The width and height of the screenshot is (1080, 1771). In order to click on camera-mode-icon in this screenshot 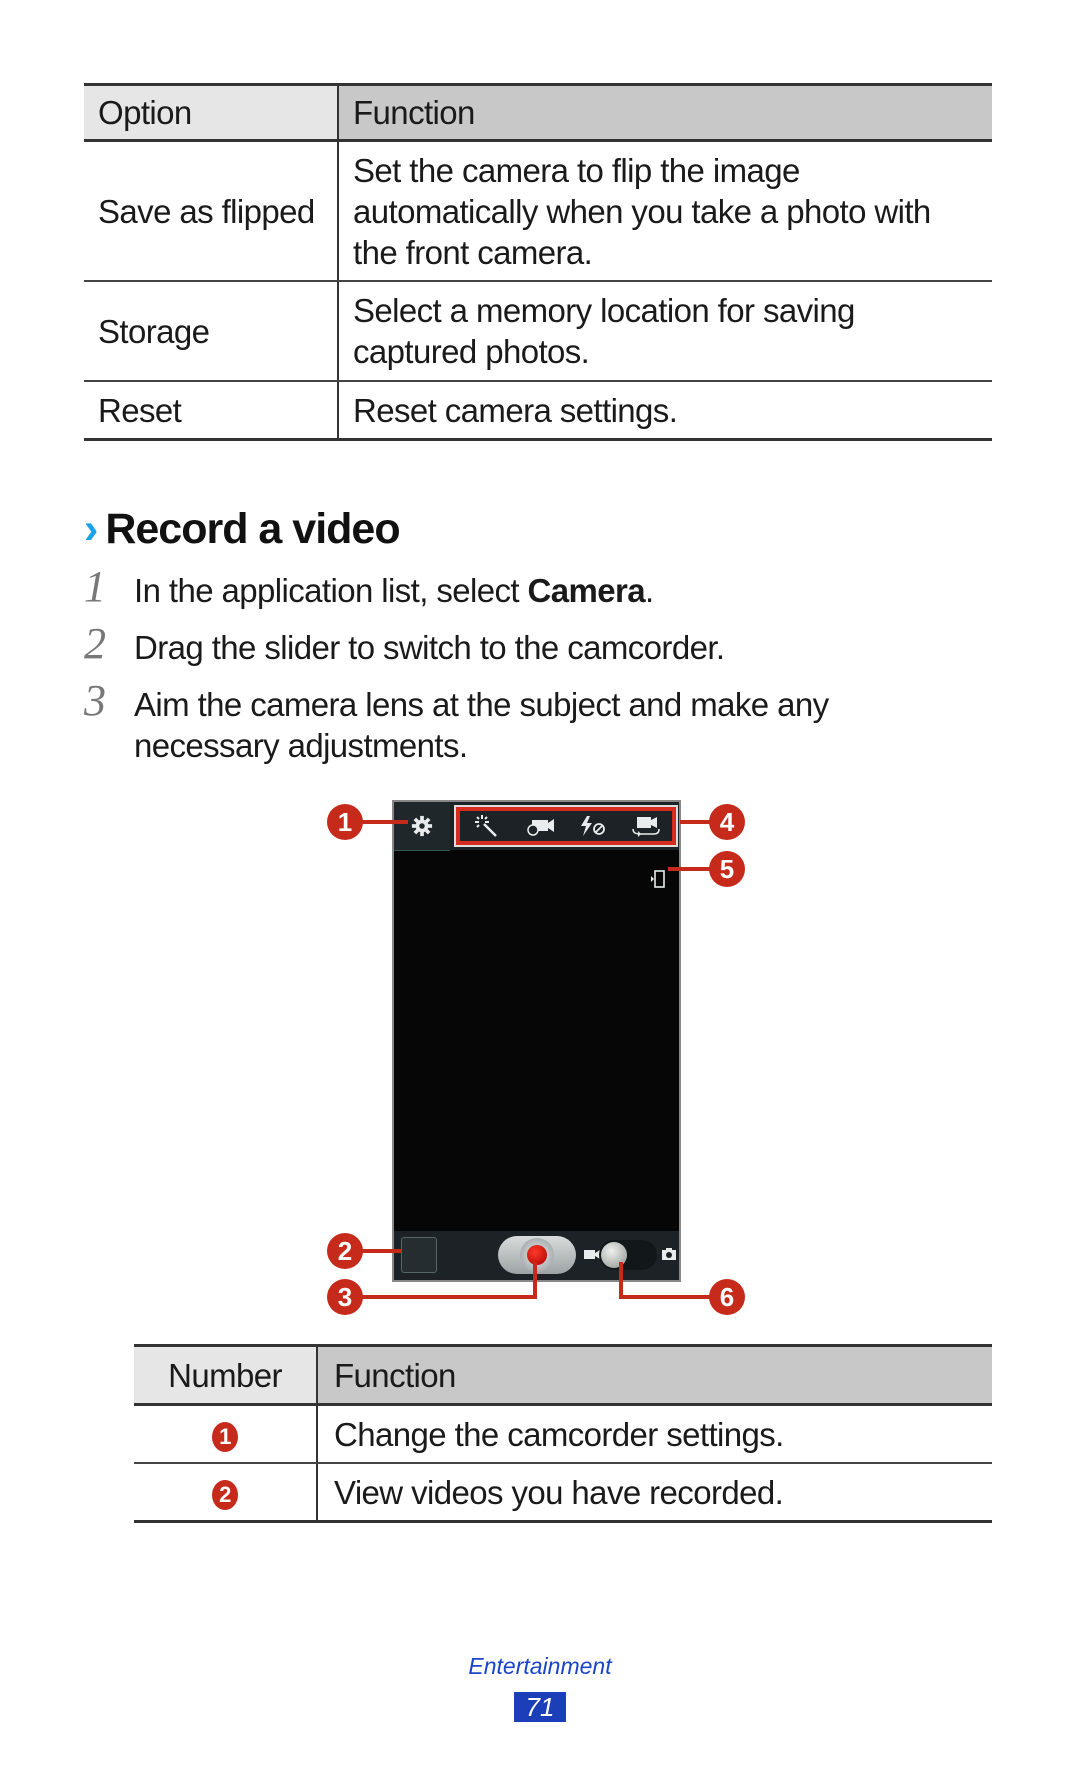, I will do `click(669, 1254)`.